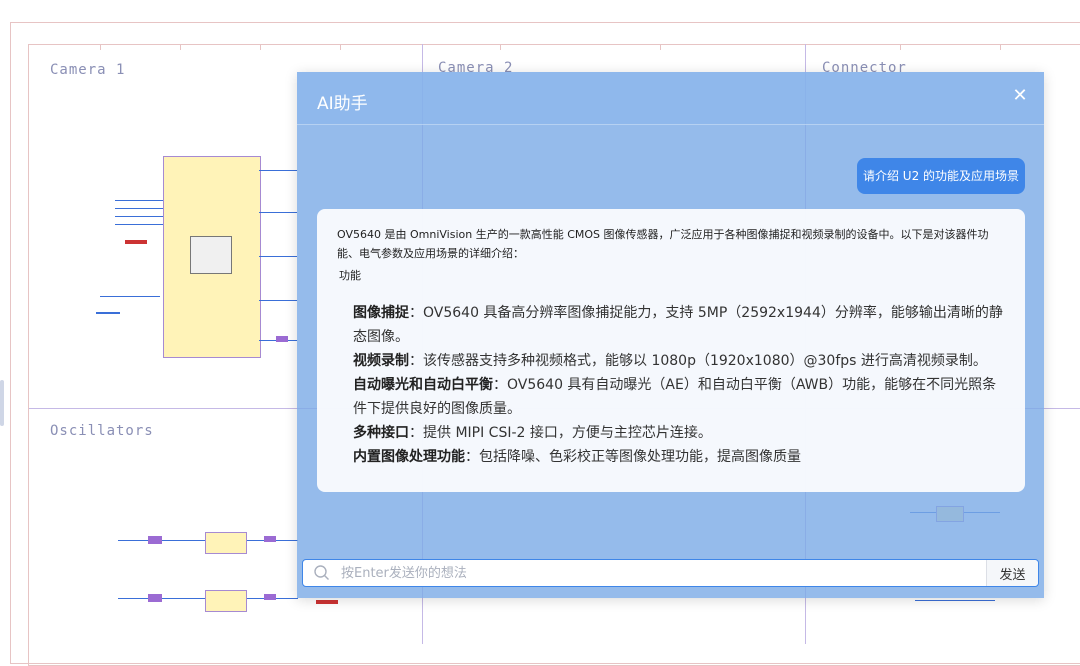 The height and width of the screenshot is (666, 1080). Describe the element at coordinates (651, 573) in the screenshot. I see `chat-input` at that location.